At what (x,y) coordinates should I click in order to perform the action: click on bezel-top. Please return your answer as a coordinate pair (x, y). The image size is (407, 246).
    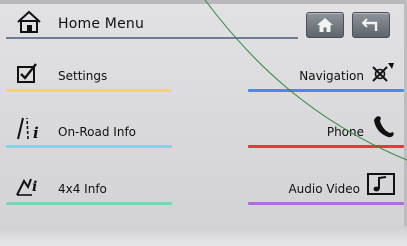
    Looking at the image, I should click on (203, 2).